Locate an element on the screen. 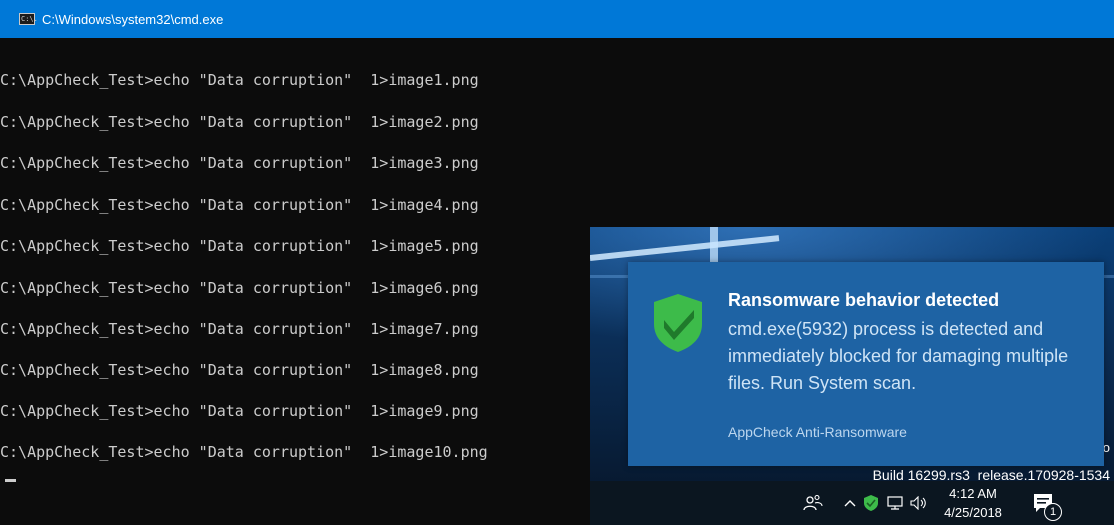 Image resolution: width=1114 pixels, height=525 pixels. shield-check-icon is located at coordinates (678, 323).